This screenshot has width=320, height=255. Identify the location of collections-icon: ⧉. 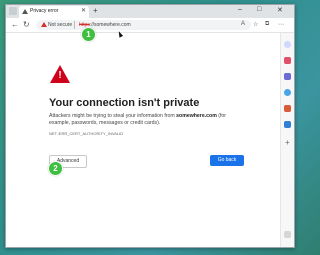
(267, 24).